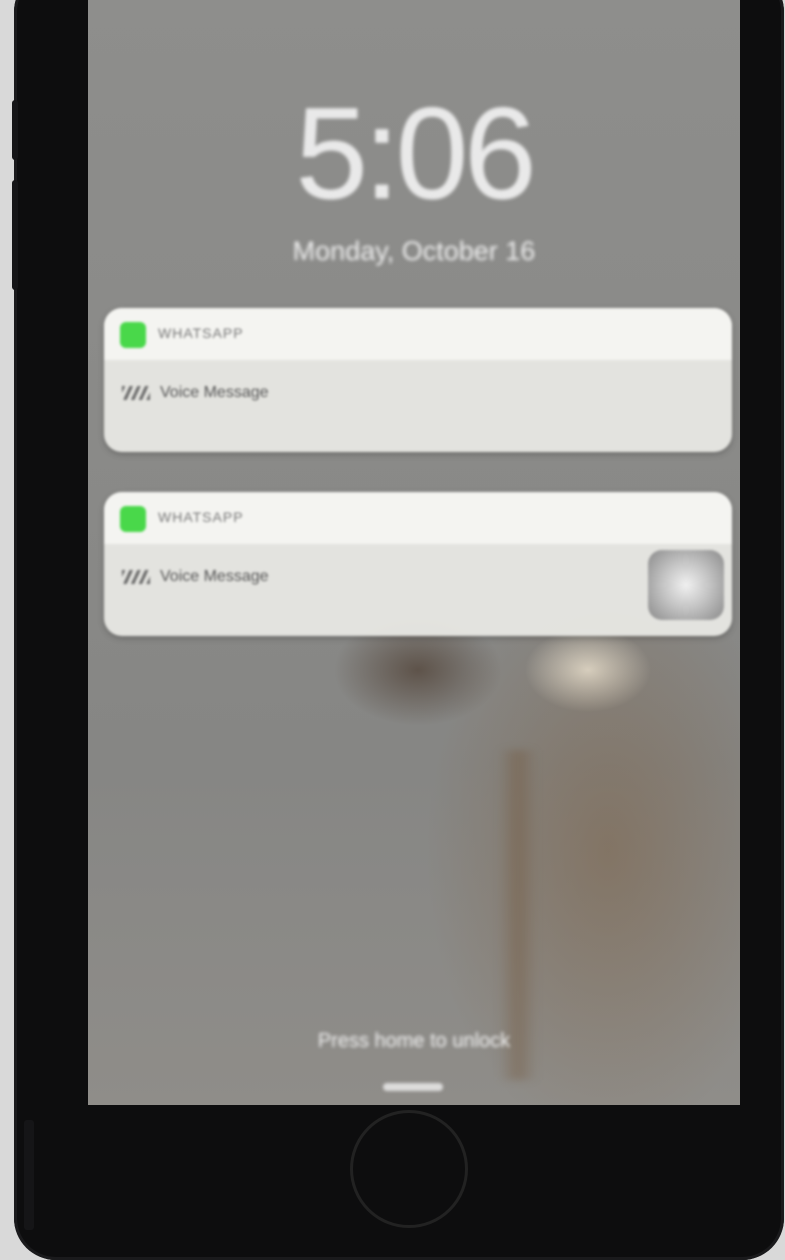 This screenshot has width=785, height=1260. What do you see at coordinates (413, 1087) in the screenshot?
I see `page-indicator` at bounding box center [413, 1087].